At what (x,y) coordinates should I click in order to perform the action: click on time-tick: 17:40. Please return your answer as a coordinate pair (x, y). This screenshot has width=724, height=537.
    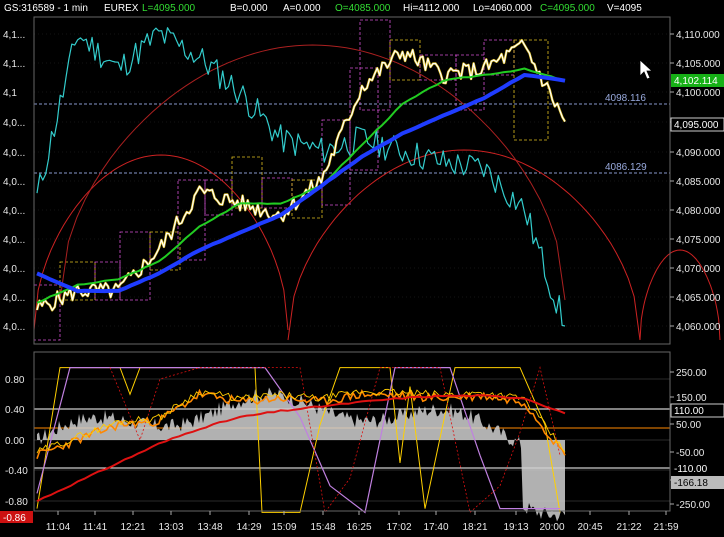
    Looking at the image, I should click on (435, 527).